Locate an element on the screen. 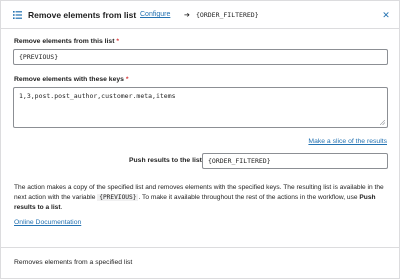 This screenshot has height=279, width=400. online-documentation-link: Online Documentation is located at coordinates (47, 222).